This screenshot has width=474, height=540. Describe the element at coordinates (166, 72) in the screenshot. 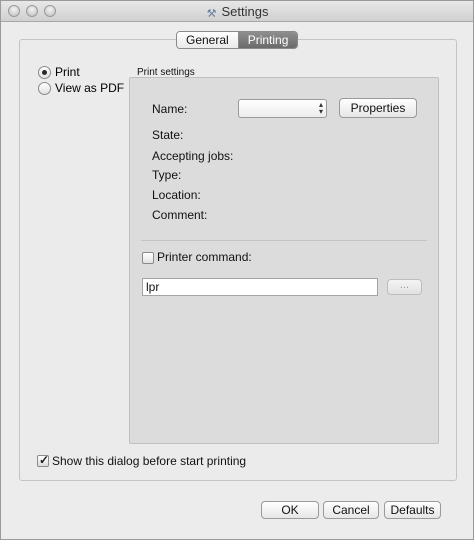

I see `print-settings-group-label: Print settings` at that location.